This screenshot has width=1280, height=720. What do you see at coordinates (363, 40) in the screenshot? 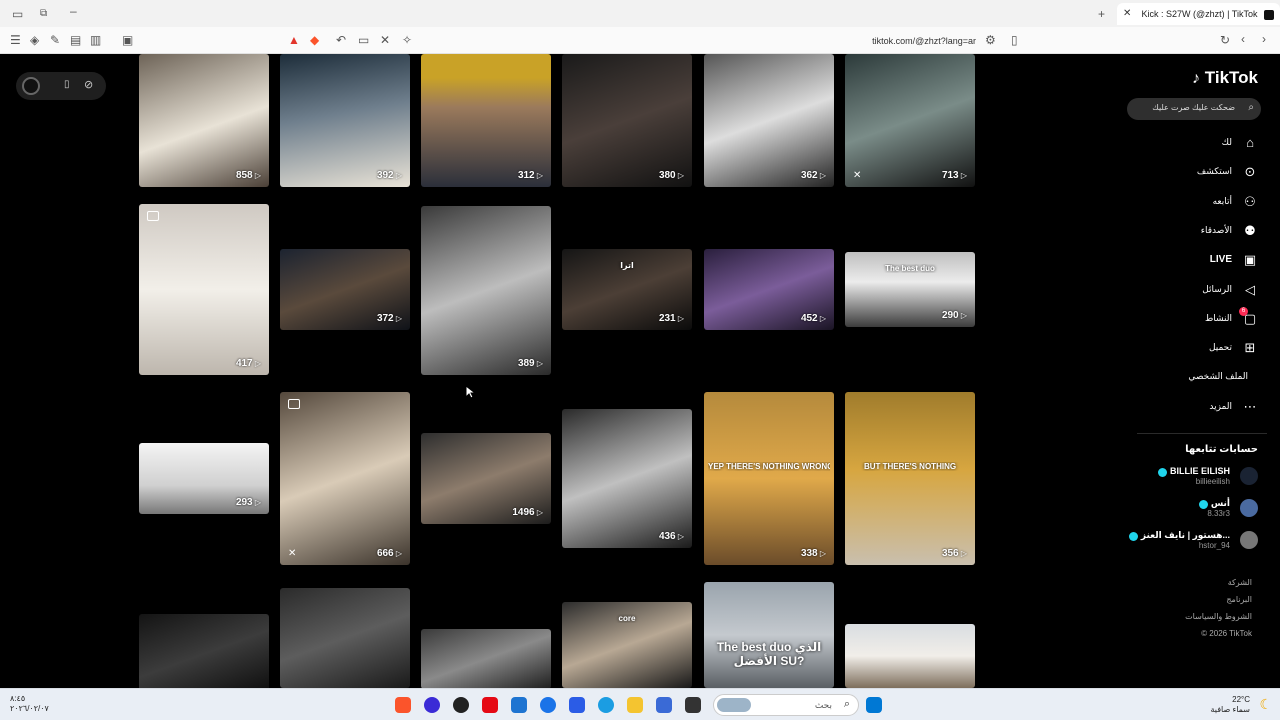
I see `share-icon: ▭` at bounding box center [363, 40].